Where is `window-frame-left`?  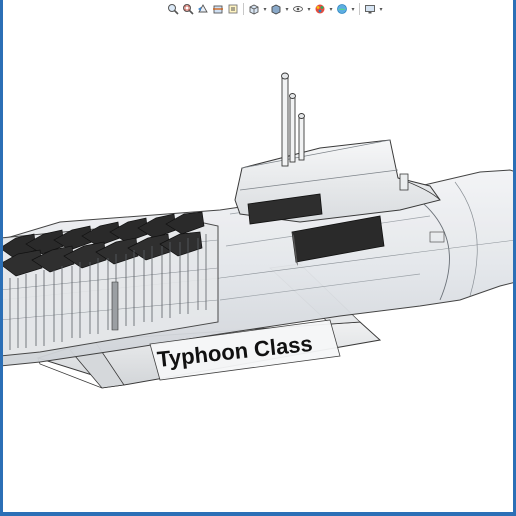 window-frame-left is located at coordinates (1, 258).